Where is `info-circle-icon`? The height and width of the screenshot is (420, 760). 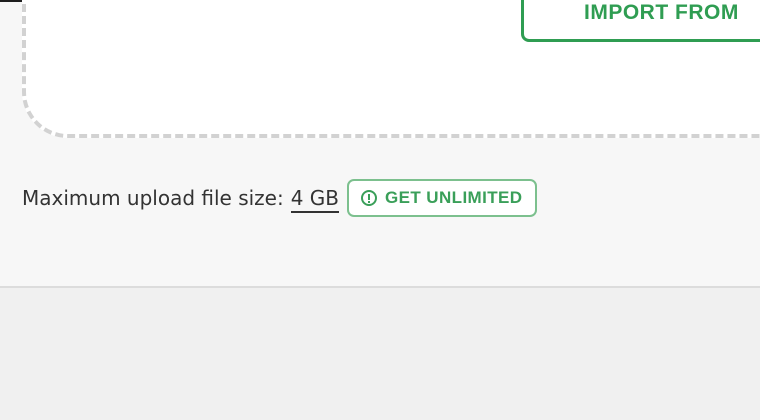 info-circle-icon is located at coordinates (369, 198).